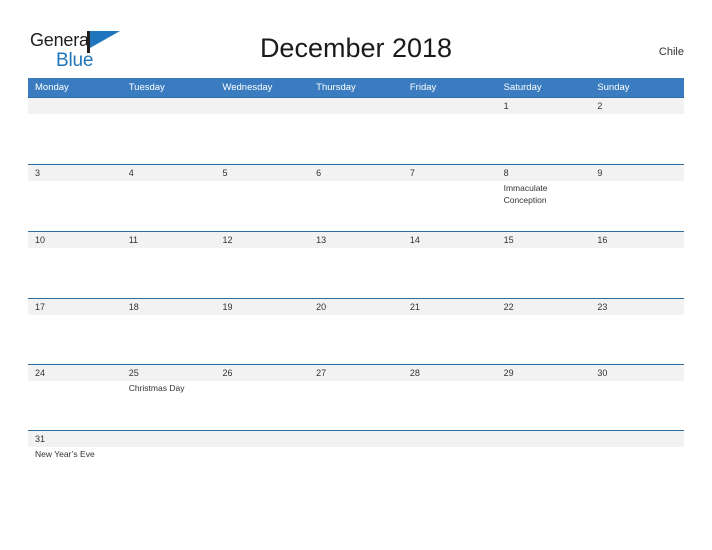  I want to click on week-number-band: 24 25 26 27 28 29 30, so click(356, 373).